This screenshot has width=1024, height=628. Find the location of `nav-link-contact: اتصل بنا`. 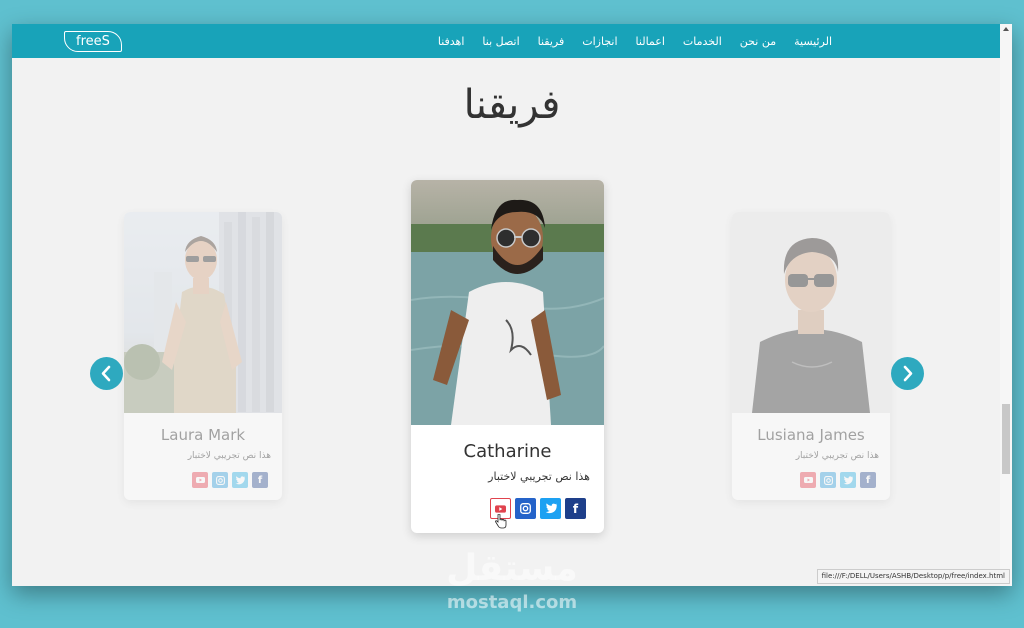

nav-link-contact: اتصل بنا is located at coordinates (500, 41).